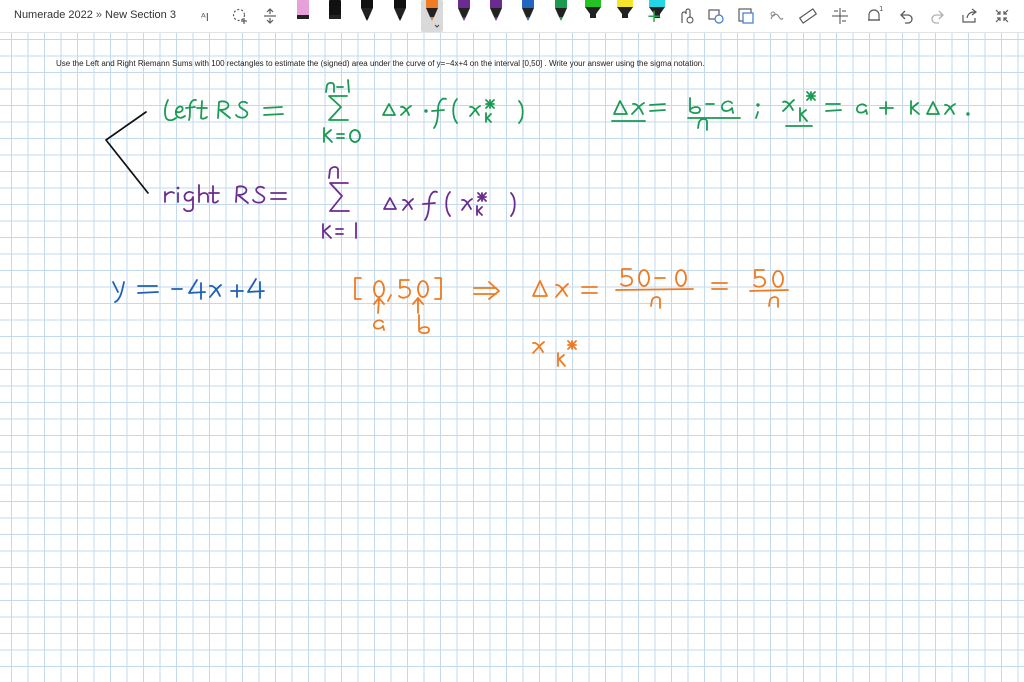  Describe the element at coordinates (127, 152) in the screenshot. I see `bracket-stroke` at that location.